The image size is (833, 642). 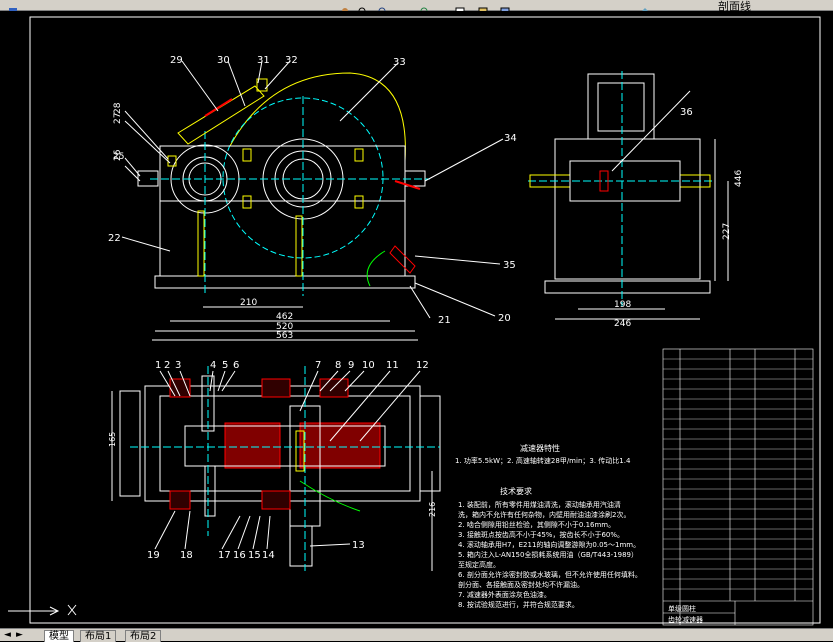 What do you see at coordinates (383, 7) in the screenshot?
I see `zoom-window-icon` at bounding box center [383, 7].